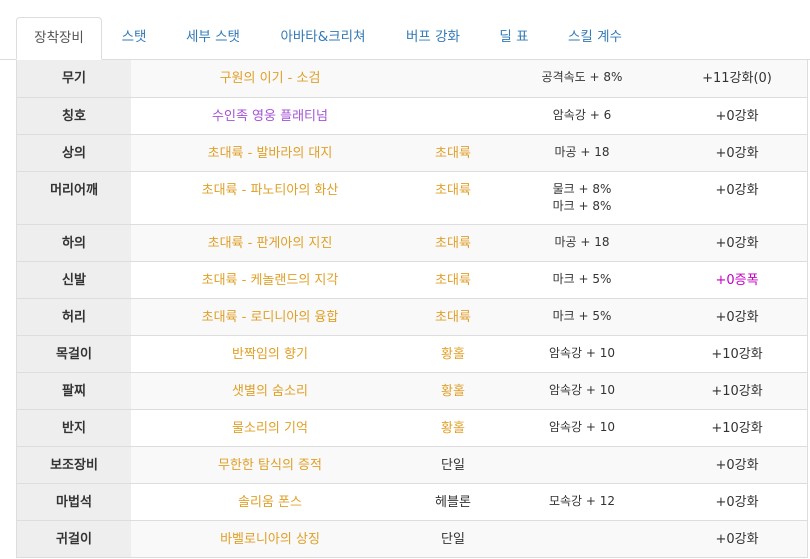 The height and width of the screenshot is (559, 810). Describe the element at coordinates (514, 38) in the screenshot. I see `tab-damage-table: 딜 표` at that location.